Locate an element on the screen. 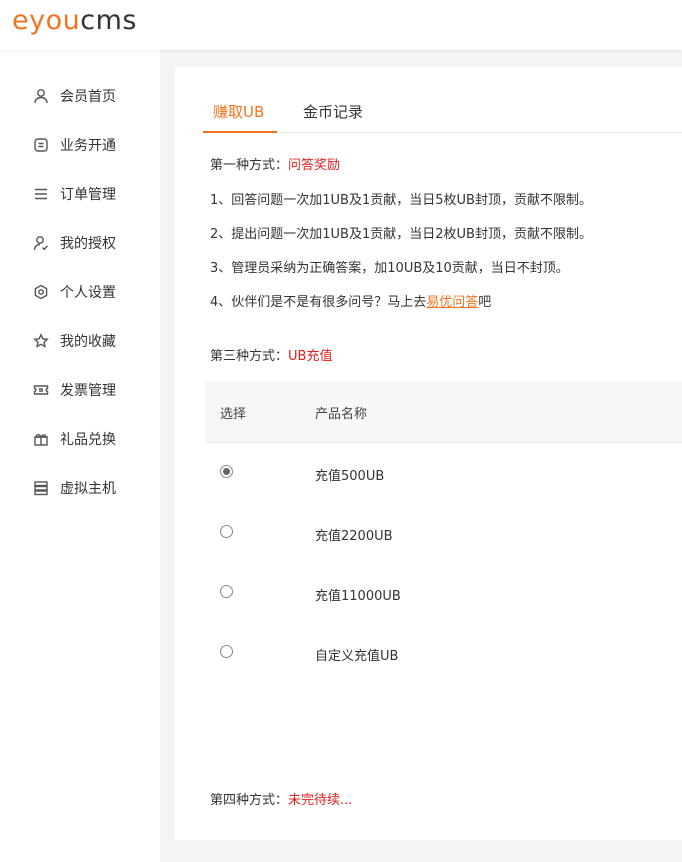 The height and width of the screenshot is (862, 682). method-1-line-4: 4、伙伴们是不是有很多问号？马上去易优问答吧 is located at coordinates (350, 300).